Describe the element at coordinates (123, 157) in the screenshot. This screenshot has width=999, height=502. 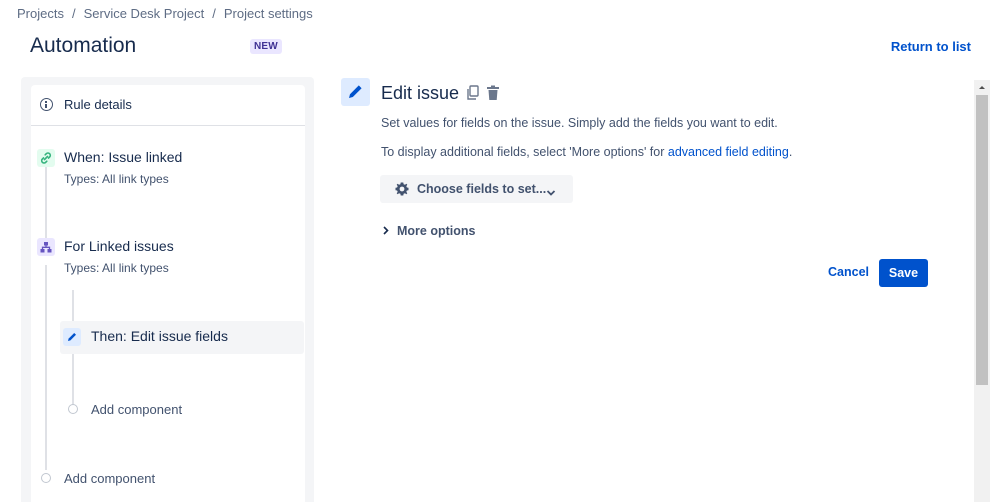
I see `trigger-title: When: Issue linked` at that location.